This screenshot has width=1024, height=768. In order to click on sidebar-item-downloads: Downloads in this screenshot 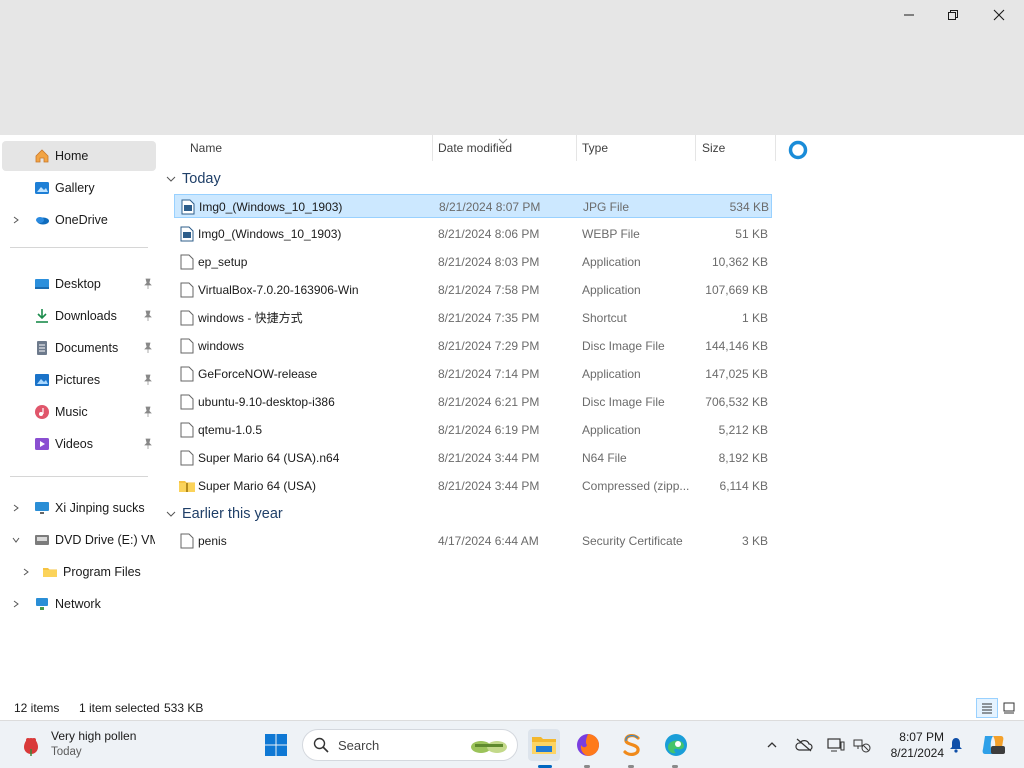, I will do `click(79, 316)`.